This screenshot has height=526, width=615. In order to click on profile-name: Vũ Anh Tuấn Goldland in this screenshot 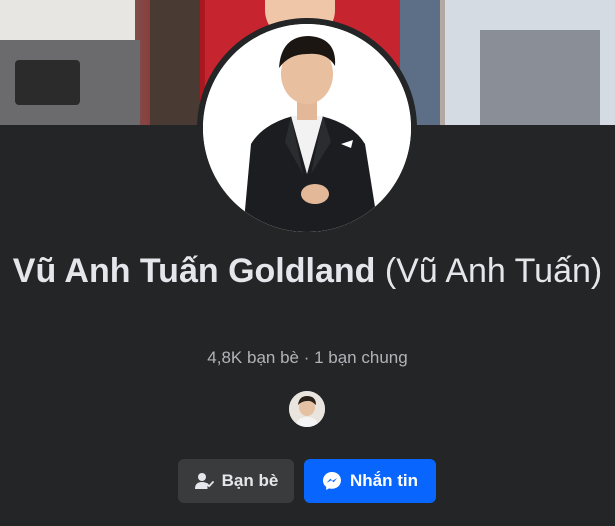, I will do `click(194, 271)`.